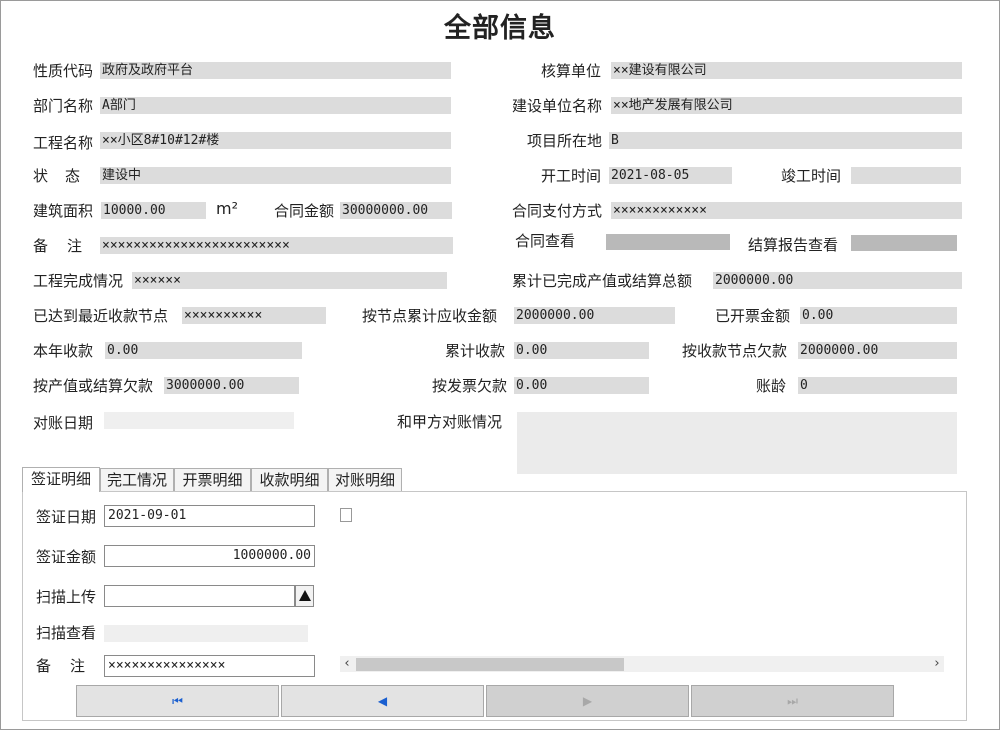 This screenshot has height=730, width=1000. Describe the element at coordinates (61, 479) in the screenshot. I see `tab-visa-detail: 签证明细` at that location.